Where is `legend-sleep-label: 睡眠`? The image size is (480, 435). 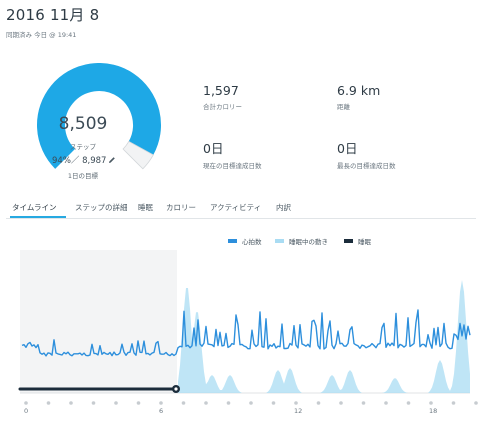 legend-sleep-label: 睡眠 is located at coordinates (364, 242).